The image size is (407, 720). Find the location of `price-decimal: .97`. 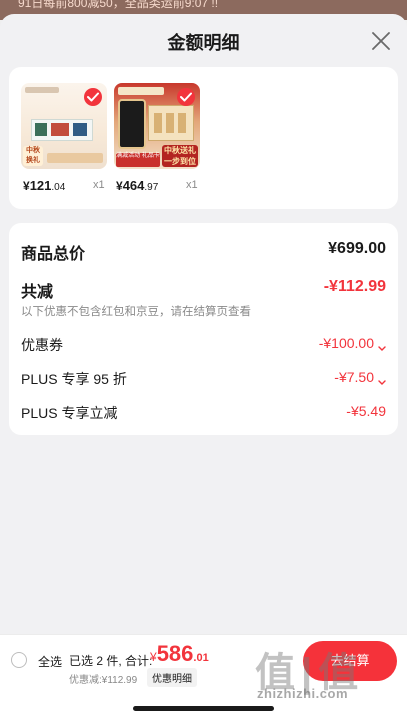

price-decimal: .97 is located at coordinates (151, 187).